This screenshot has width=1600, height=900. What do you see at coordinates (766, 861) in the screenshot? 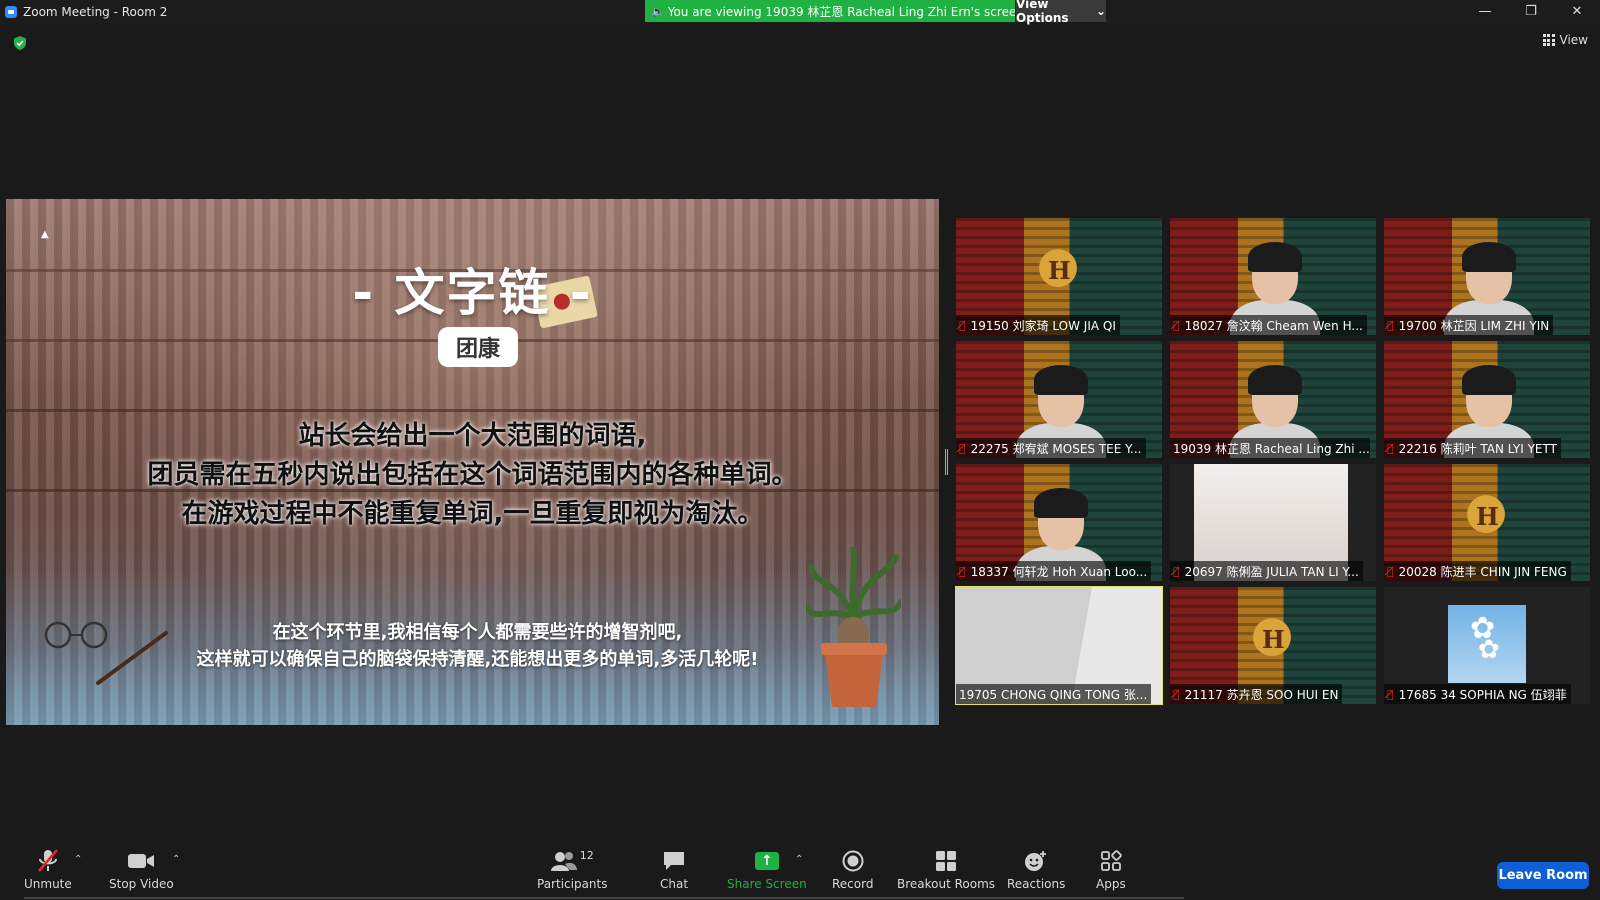
I see `share-screen-icon: ↑` at bounding box center [766, 861].